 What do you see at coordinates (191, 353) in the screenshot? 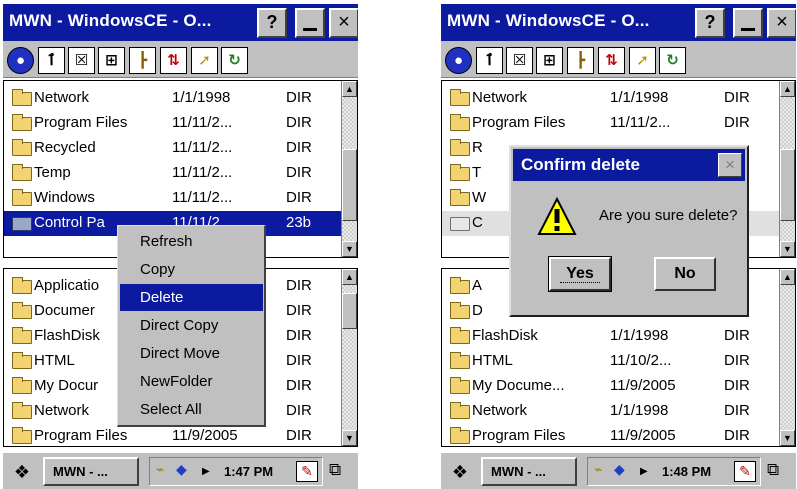
I see `menu-item-direct-move: Direct Move` at bounding box center [191, 353].